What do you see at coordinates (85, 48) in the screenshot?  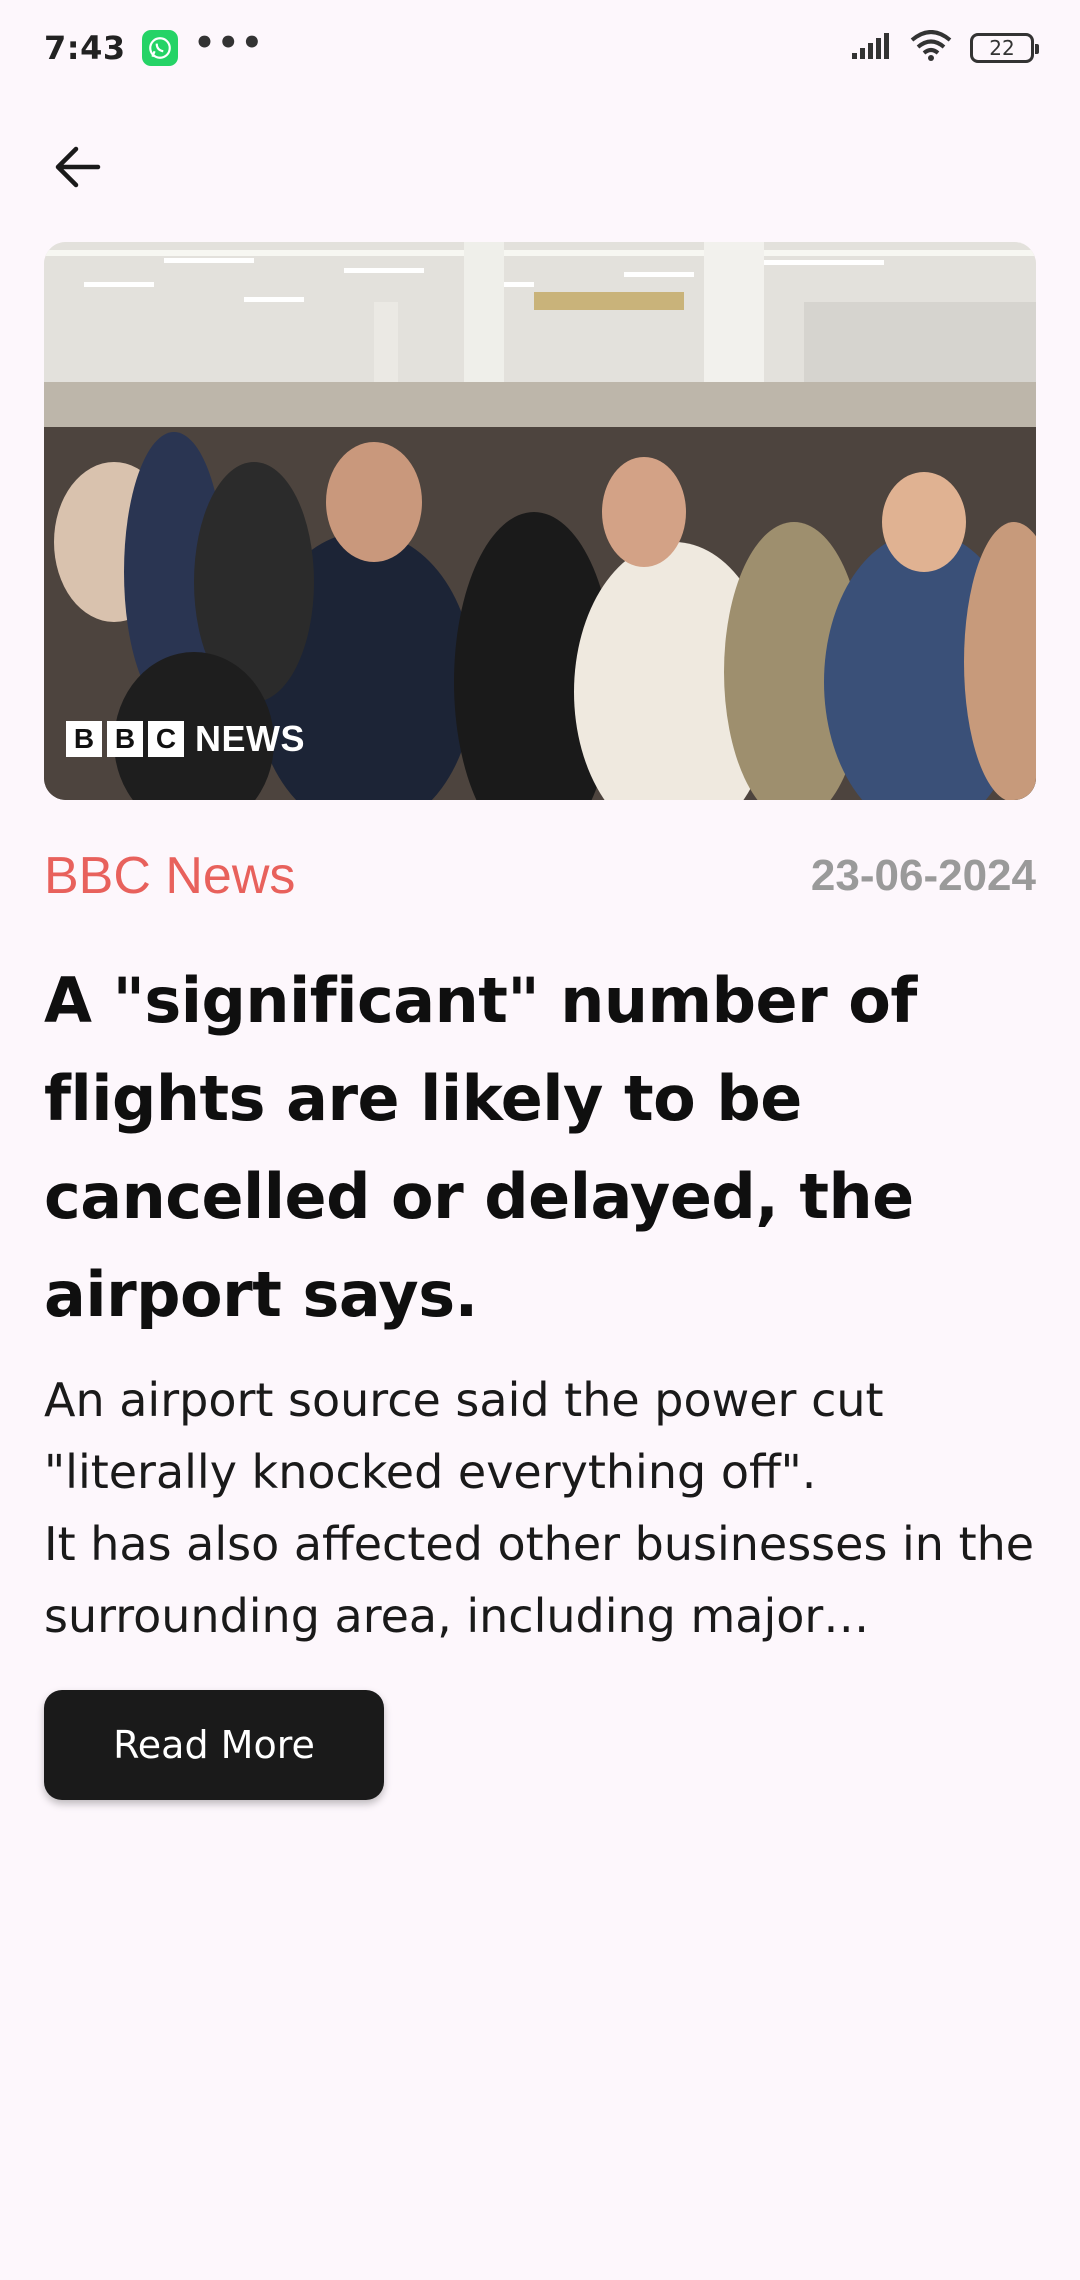 I see `status-time: 7:43` at bounding box center [85, 48].